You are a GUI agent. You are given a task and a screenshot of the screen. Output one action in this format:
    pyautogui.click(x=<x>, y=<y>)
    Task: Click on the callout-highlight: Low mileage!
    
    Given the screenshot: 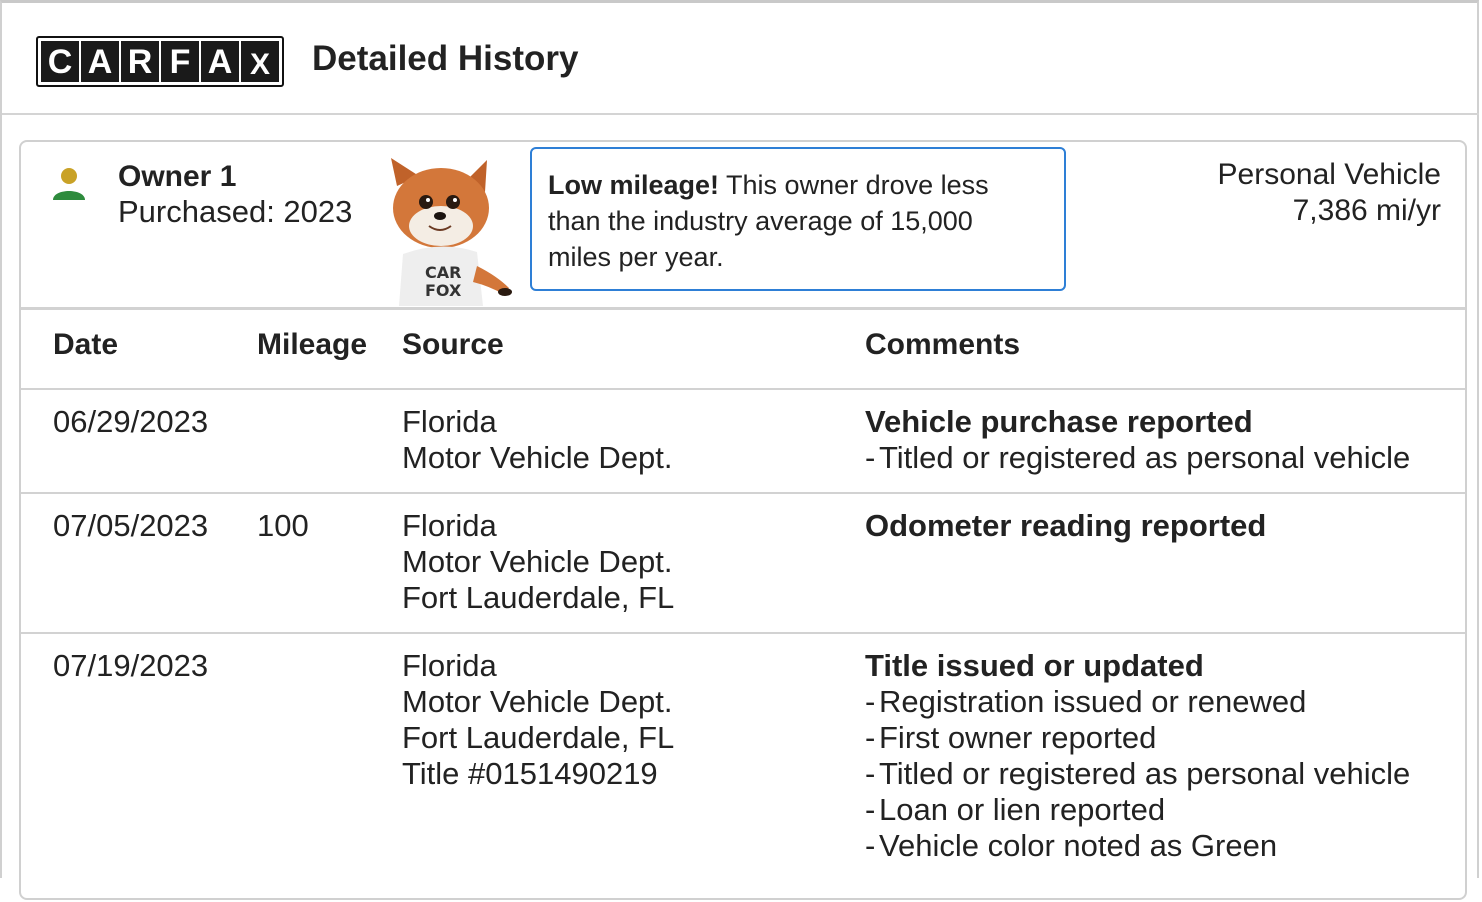 What is the action you would take?
    pyautogui.click(x=634, y=185)
    